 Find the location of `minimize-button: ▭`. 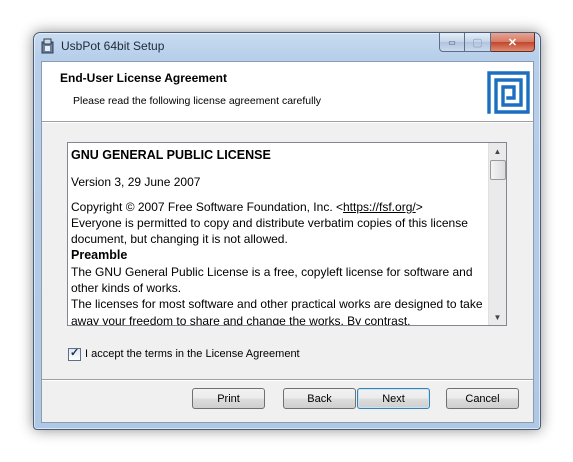

minimize-button: ▭ is located at coordinates (452, 42).